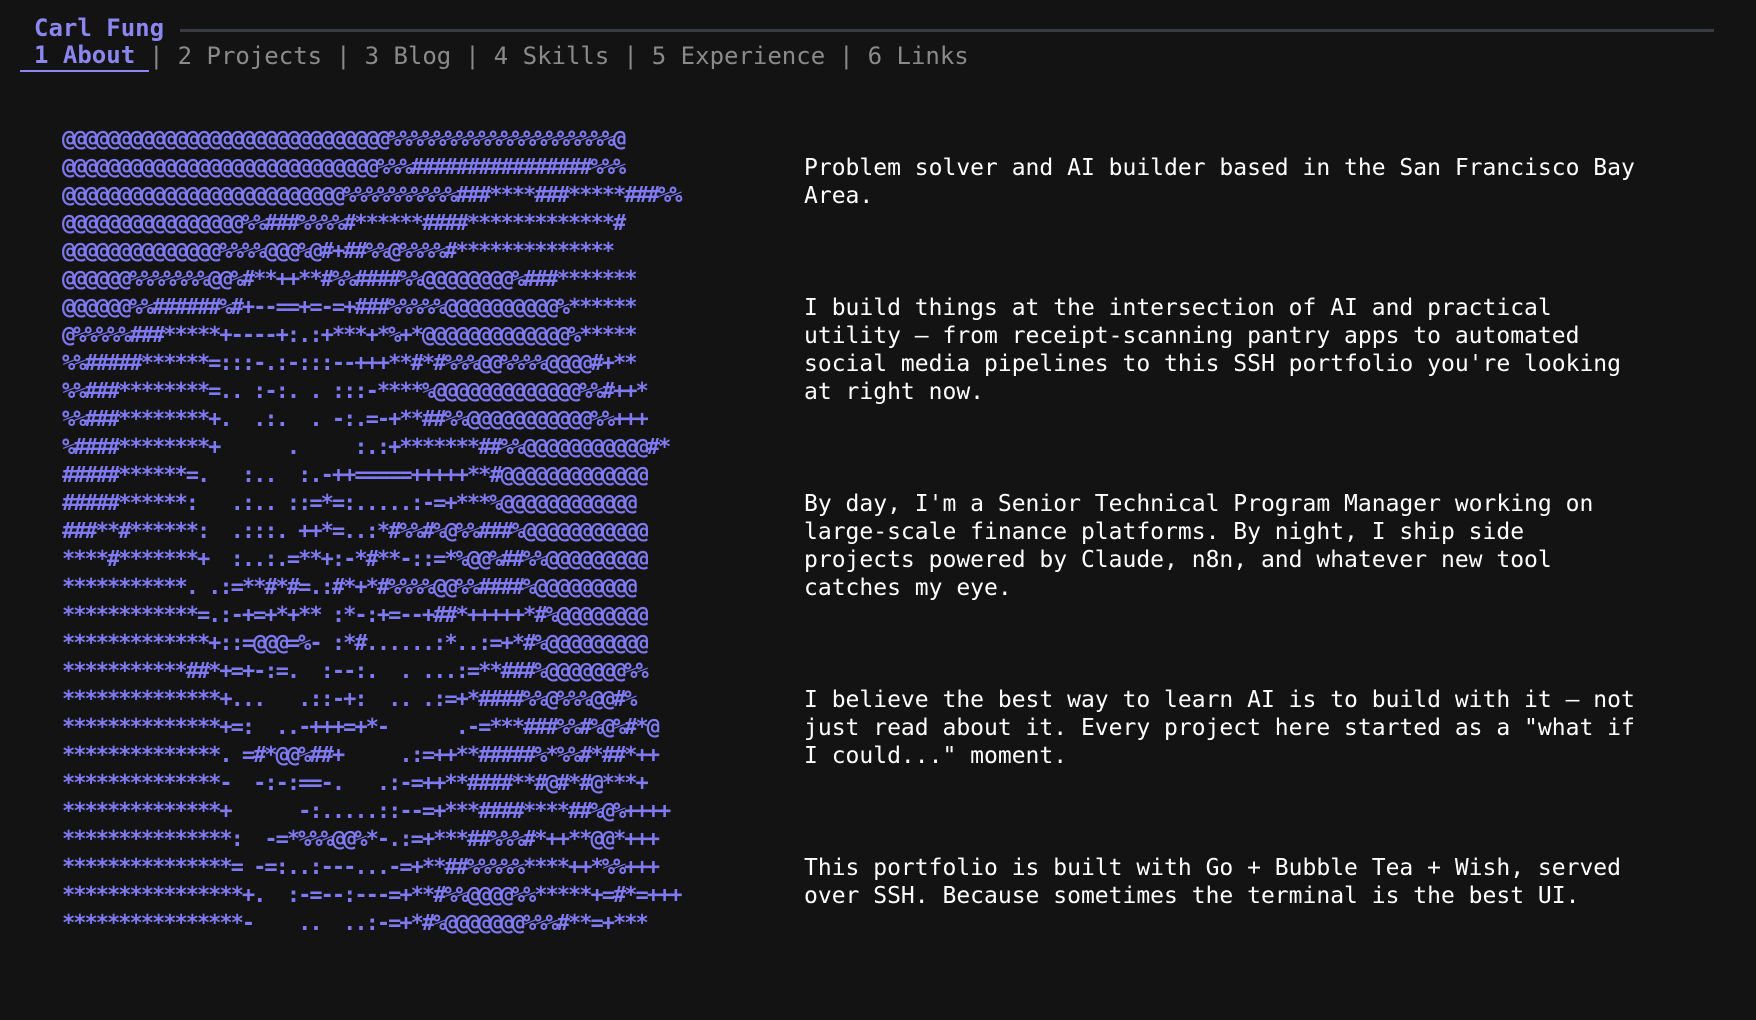 Image resolution: width=1756 pixels, height=1020 pixels. I want to click on tab-experience: 5 Experience, so click(738, 56).